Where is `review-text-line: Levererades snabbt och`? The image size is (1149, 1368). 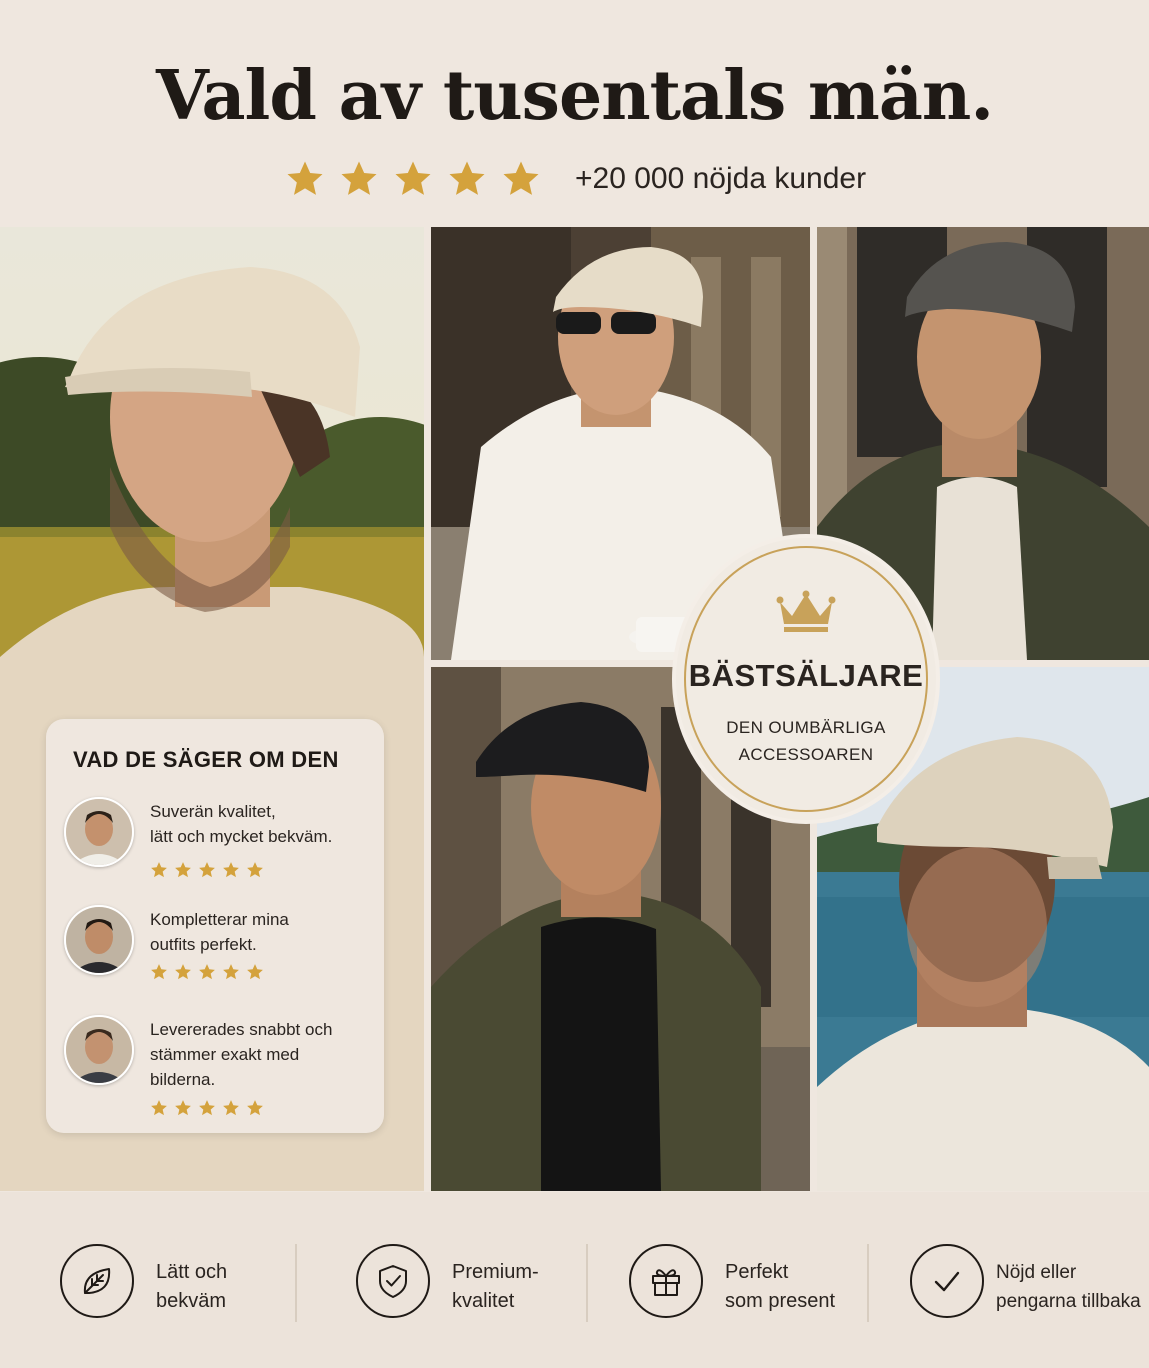
review-text-line: Levererades snabbt och is located at coordinates (241, 1029).